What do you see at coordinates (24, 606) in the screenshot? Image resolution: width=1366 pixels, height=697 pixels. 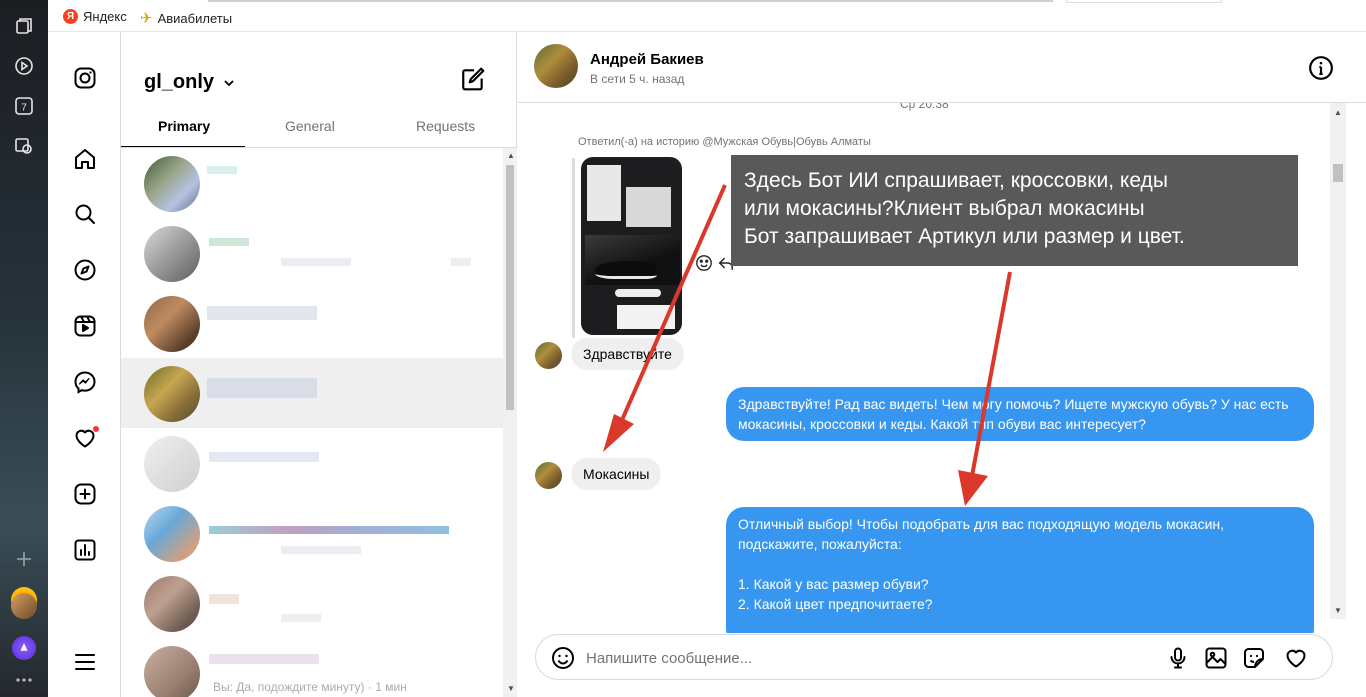 I see `profile-icon` at bounding box center [24, 606].